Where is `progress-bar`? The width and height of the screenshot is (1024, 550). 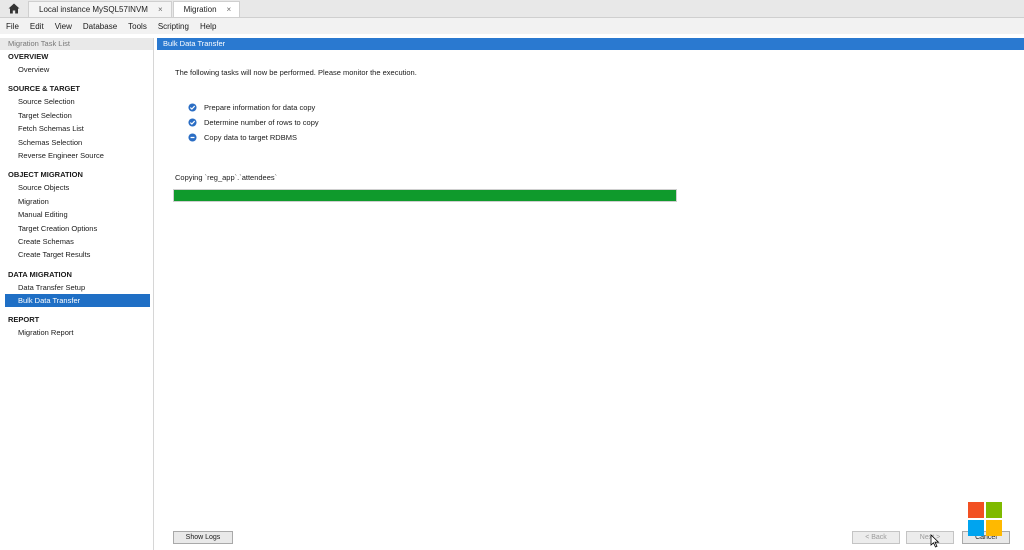
progress-bar is located at coordinates (425, 195).